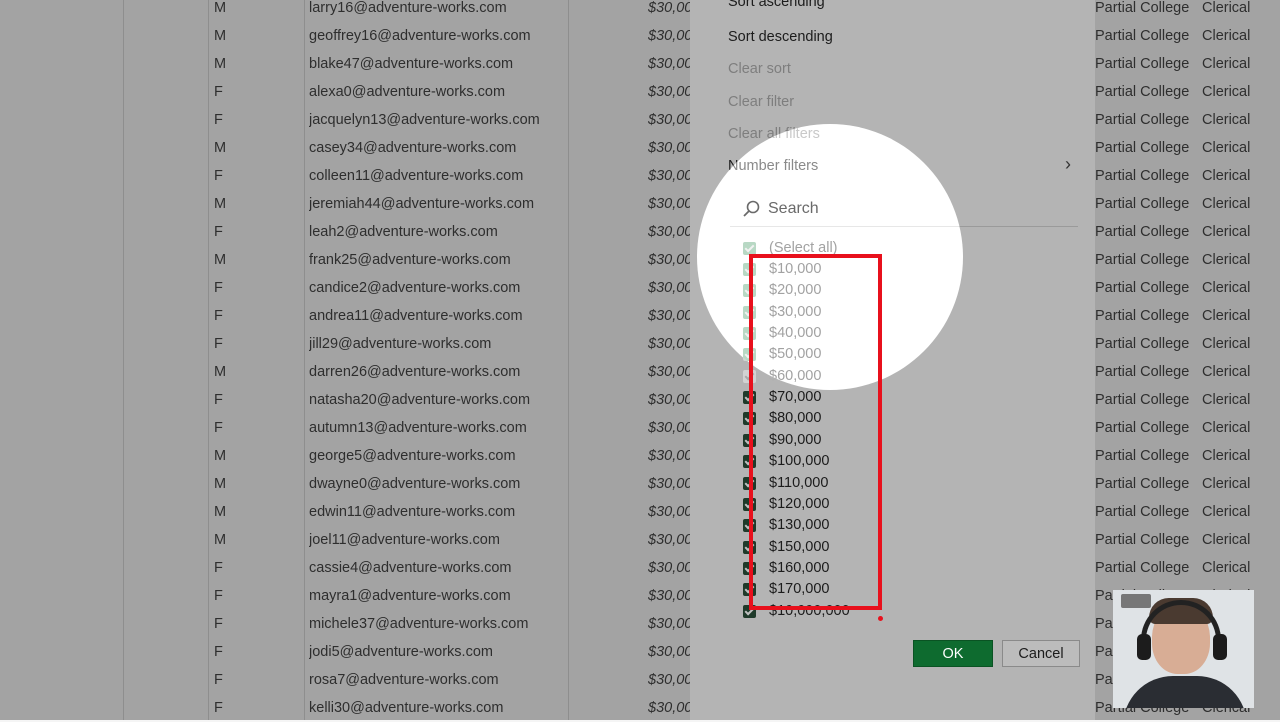  Describe the element at coordinates (793, 208) in the screenshot. I see `search-placeholder: Search` at that location.